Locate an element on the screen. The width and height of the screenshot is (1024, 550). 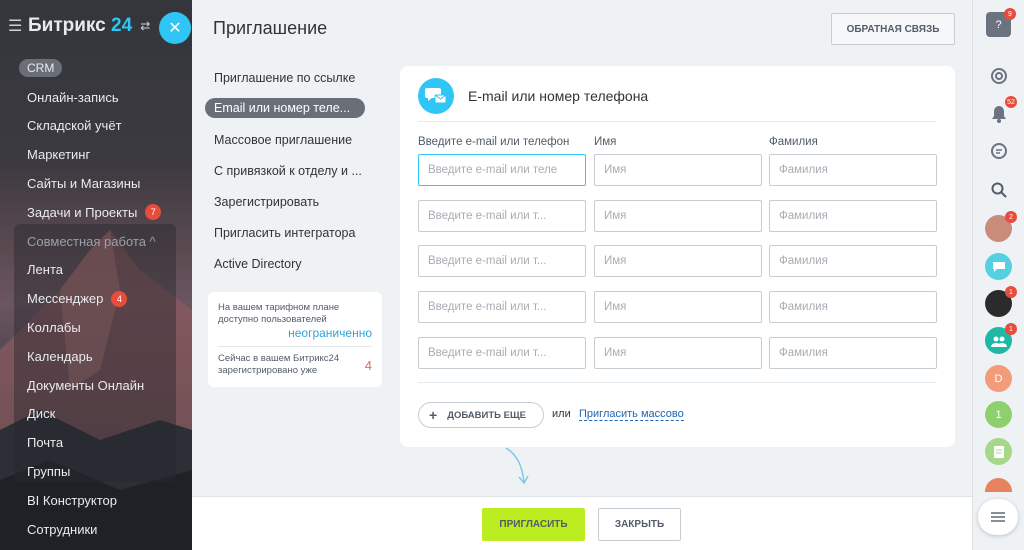
sidebar-item-disk: Диск is located at coordinates (96, 414).